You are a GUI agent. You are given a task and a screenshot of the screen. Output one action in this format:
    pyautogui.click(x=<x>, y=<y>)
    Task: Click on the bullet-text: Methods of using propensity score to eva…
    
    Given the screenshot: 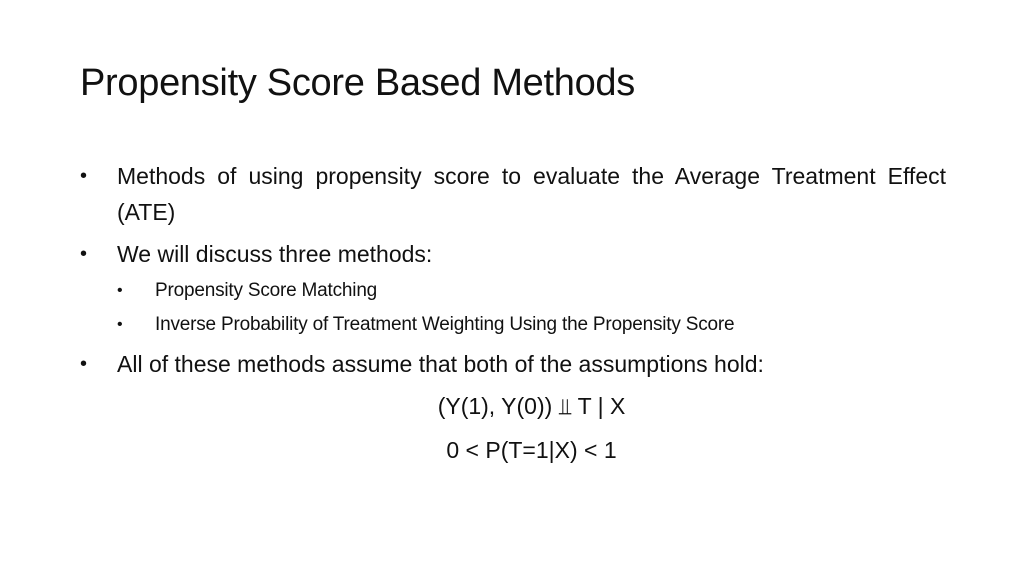 What is the action you would take?
    pyautogui.click(x=531, y=194)
    